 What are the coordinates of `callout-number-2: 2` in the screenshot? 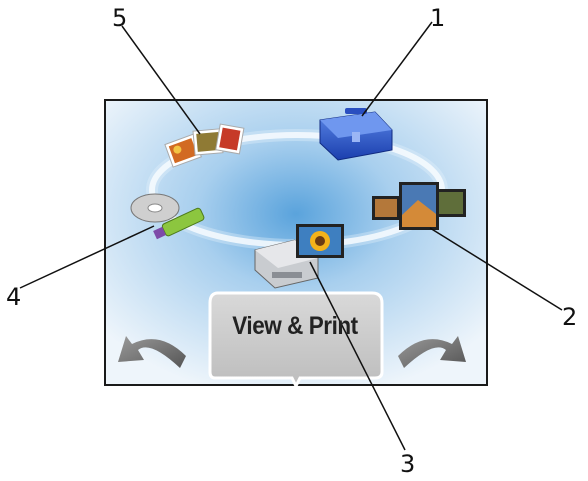 It's located at (570, 317).